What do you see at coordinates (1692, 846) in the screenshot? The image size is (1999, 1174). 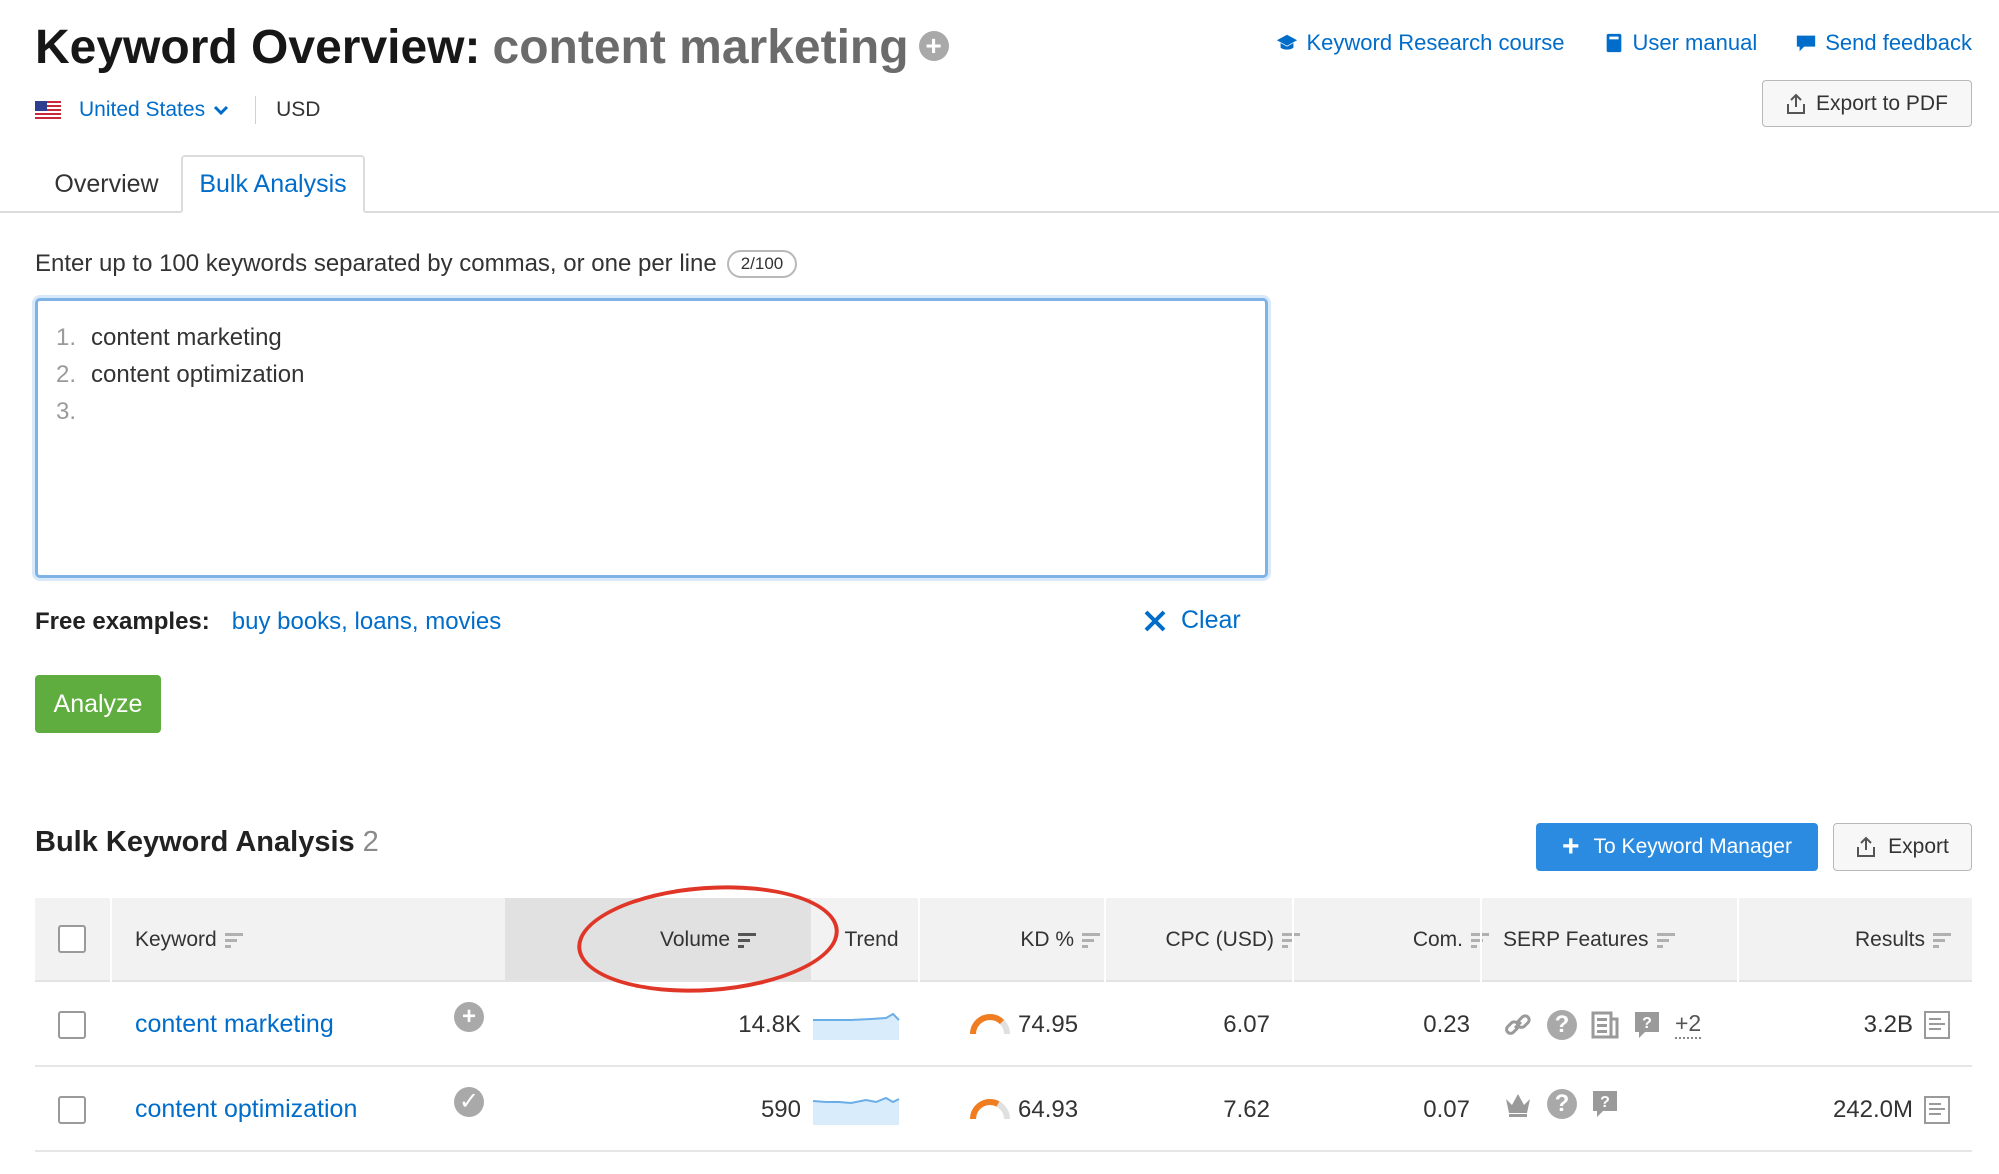 I see `to-keyword-manager-label: To Keyword Manager` at bounding box center [1692, 846].